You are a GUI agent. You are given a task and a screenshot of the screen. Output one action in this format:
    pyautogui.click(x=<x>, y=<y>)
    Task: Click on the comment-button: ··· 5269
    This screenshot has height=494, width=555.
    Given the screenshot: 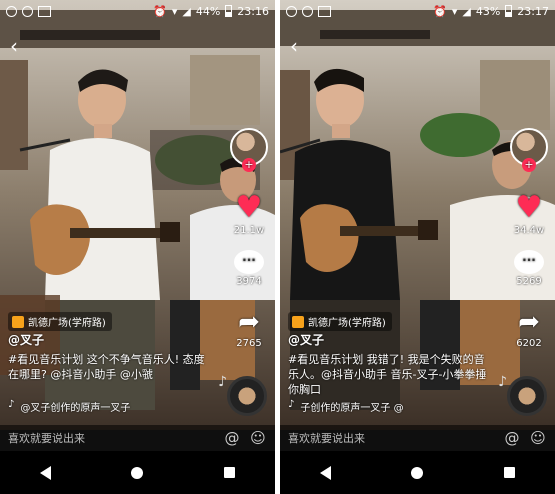 What is the action you would take?
    pyautogui.click(x=529, y=268)
    